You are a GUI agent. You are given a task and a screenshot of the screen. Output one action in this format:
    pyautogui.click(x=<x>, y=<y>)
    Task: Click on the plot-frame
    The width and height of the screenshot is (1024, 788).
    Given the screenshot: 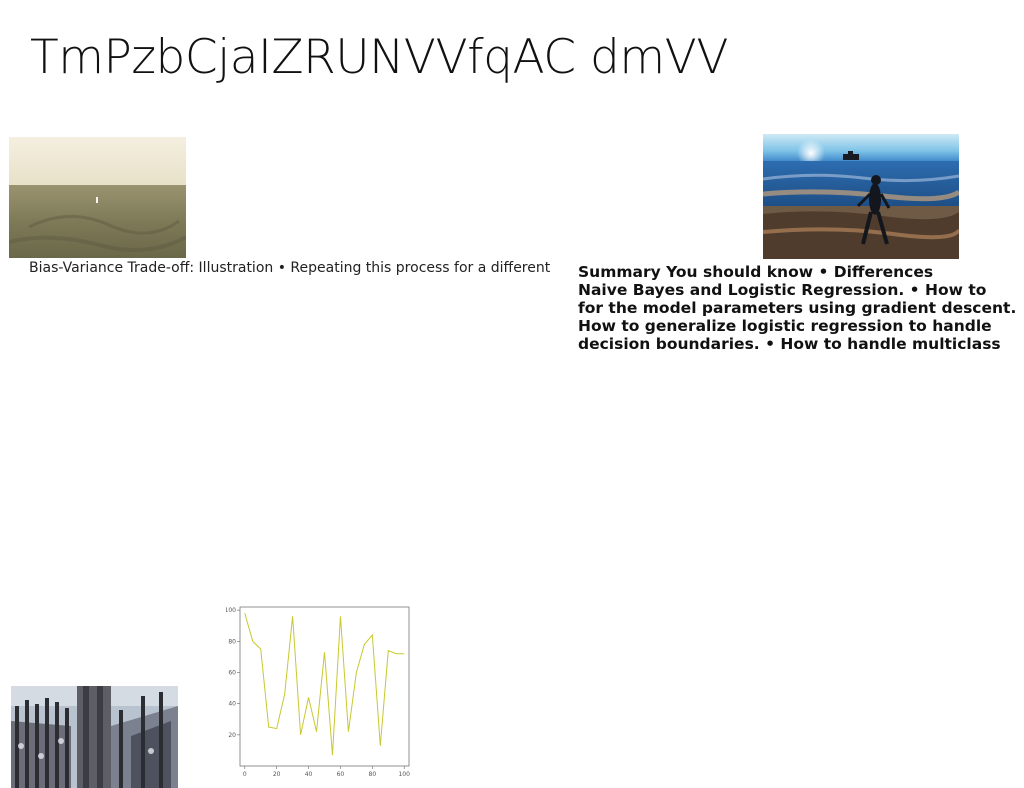 What is the action you would take?
    pyautogui.click(x=324, y=686)
    